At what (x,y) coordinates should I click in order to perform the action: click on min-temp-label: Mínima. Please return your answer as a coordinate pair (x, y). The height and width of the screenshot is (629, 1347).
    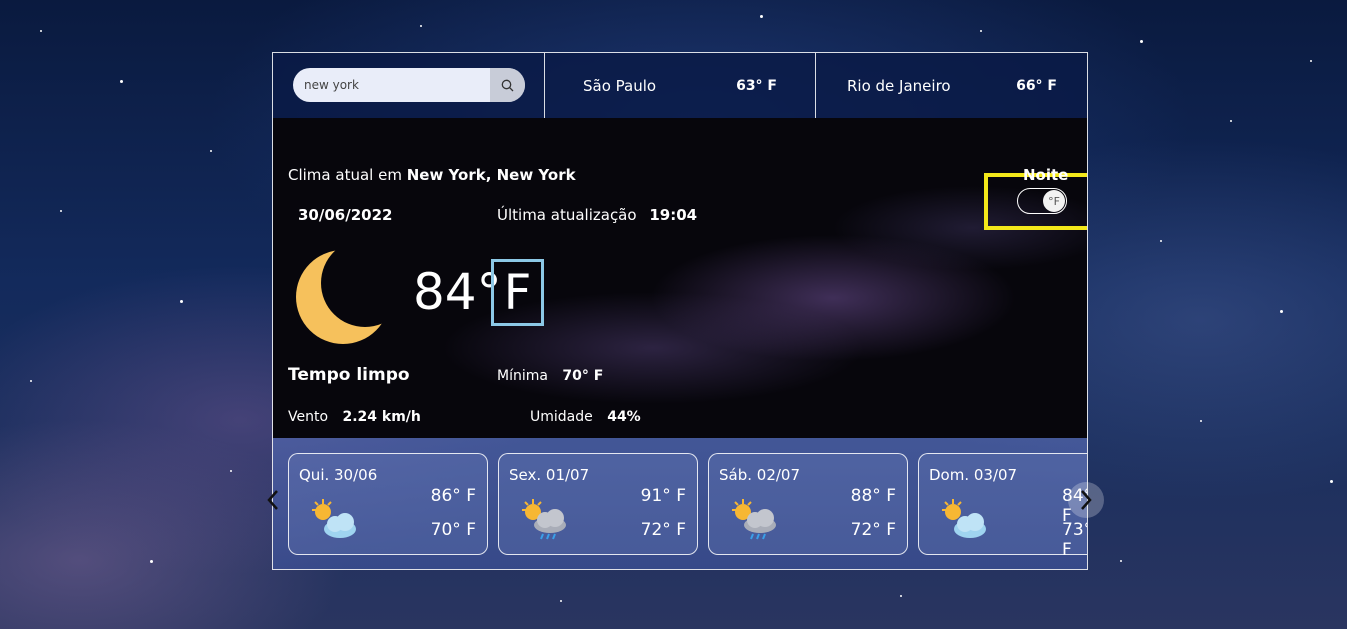
    Looking at the image, I should click on (522, 376).